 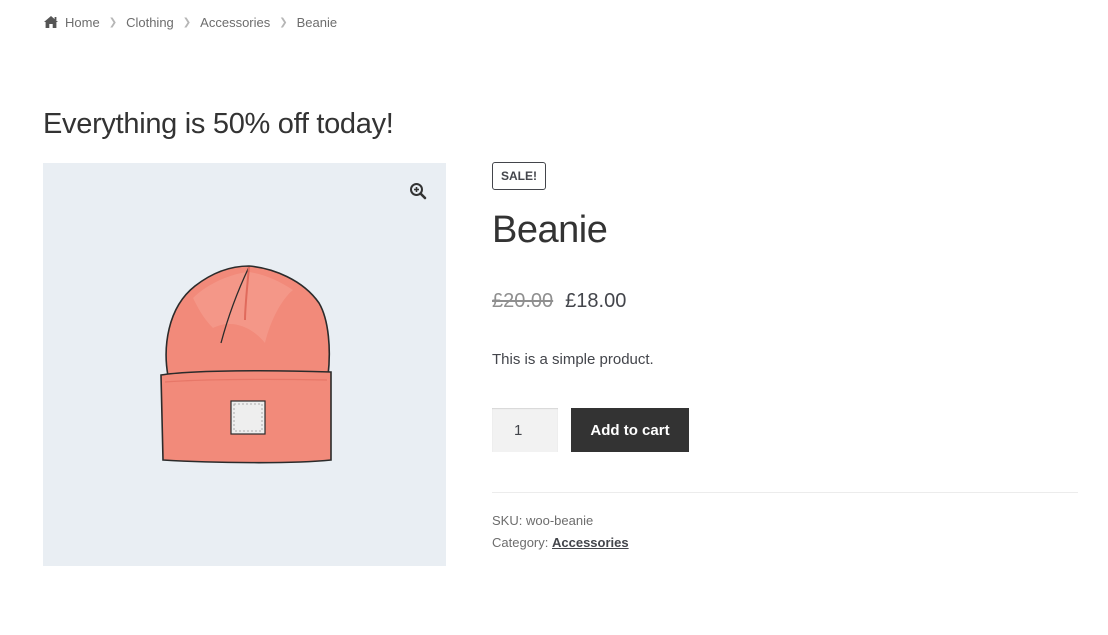 What do you see at coordinates (317, 22) in the screenshot?
I see `breadcrumb-current: Beanie` at bounding box center [317, 22].